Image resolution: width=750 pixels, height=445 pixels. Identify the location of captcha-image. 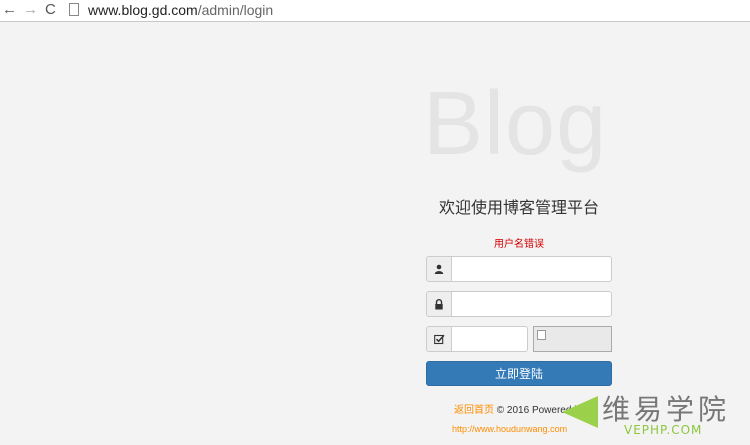
(572, 339).